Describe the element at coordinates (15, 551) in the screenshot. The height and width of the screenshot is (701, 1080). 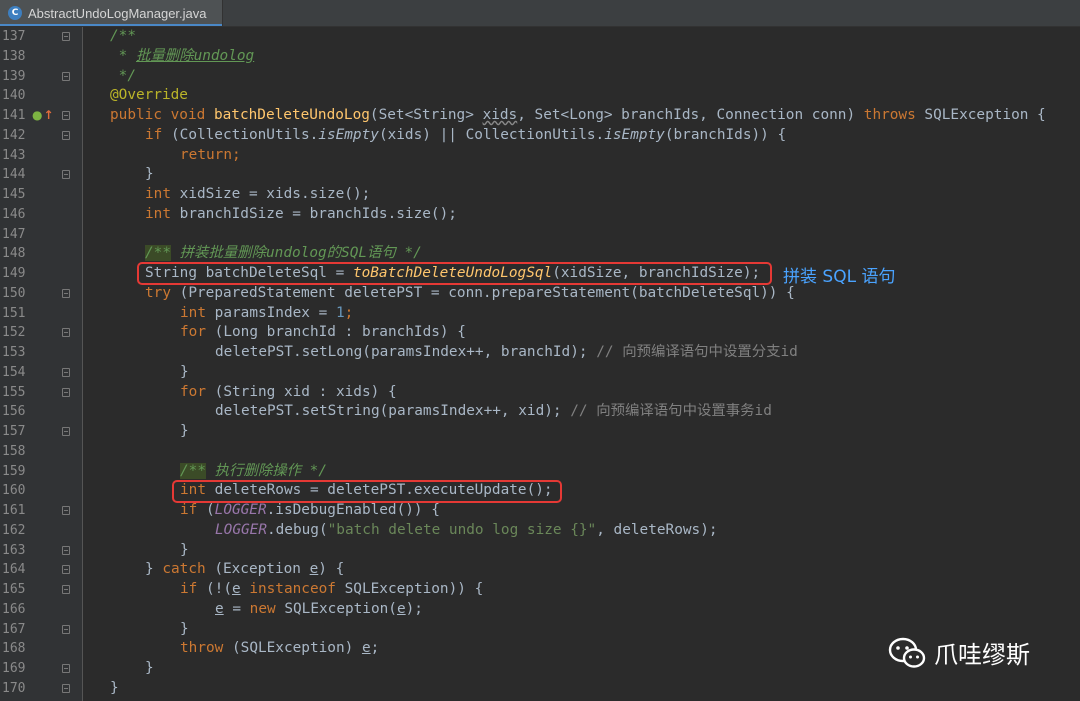
I see `line-number: 163` at that location.